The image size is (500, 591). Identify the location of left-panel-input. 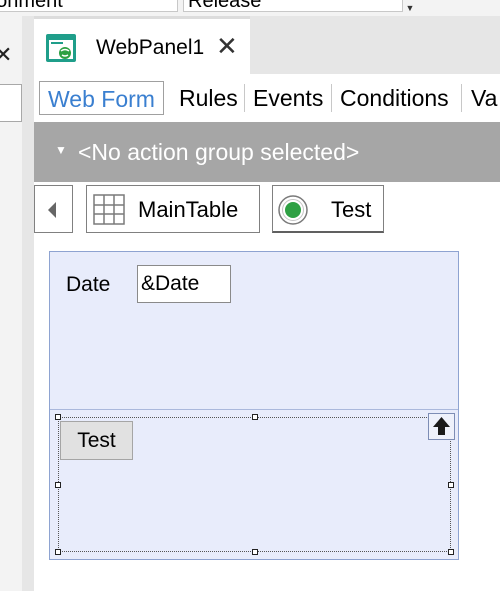
(11, 103).